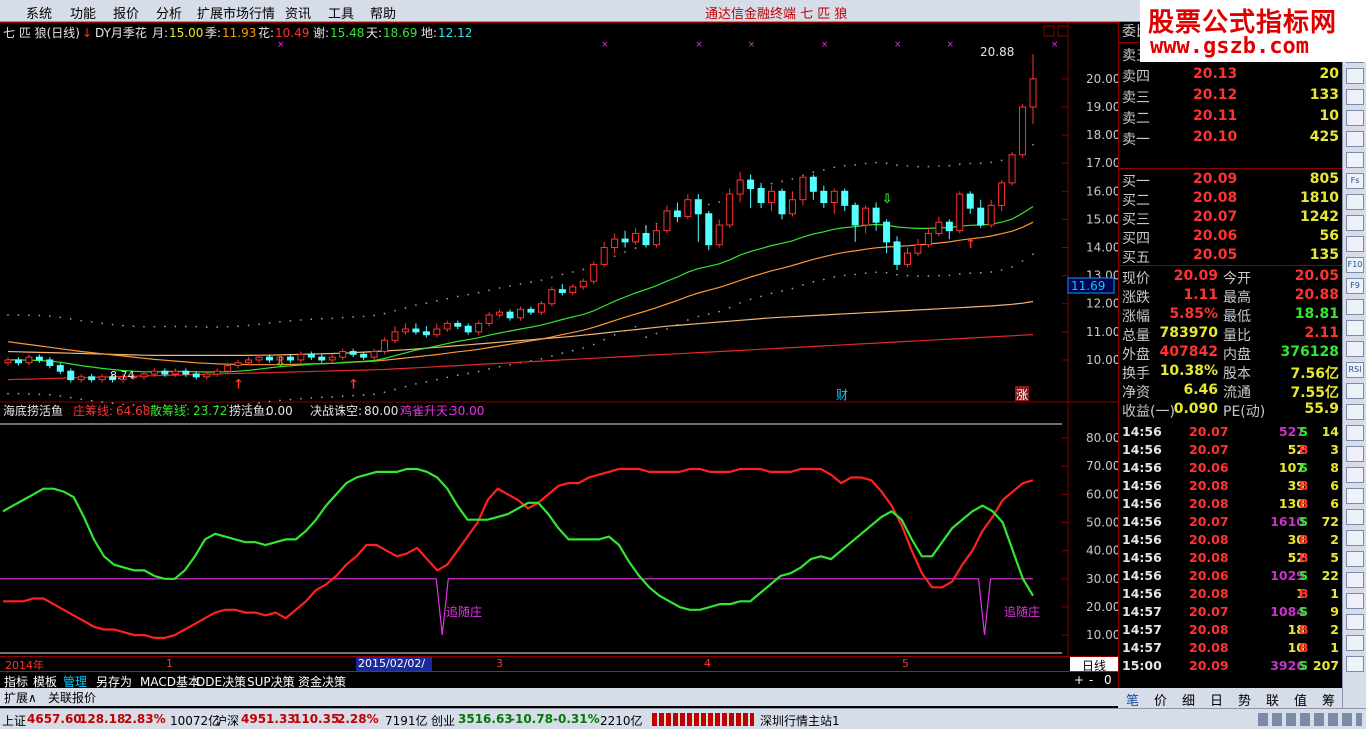  Describe the element at coordinates (1102, 551) in the screenshot. I see `sub-y-tick: 40.00` at that location.